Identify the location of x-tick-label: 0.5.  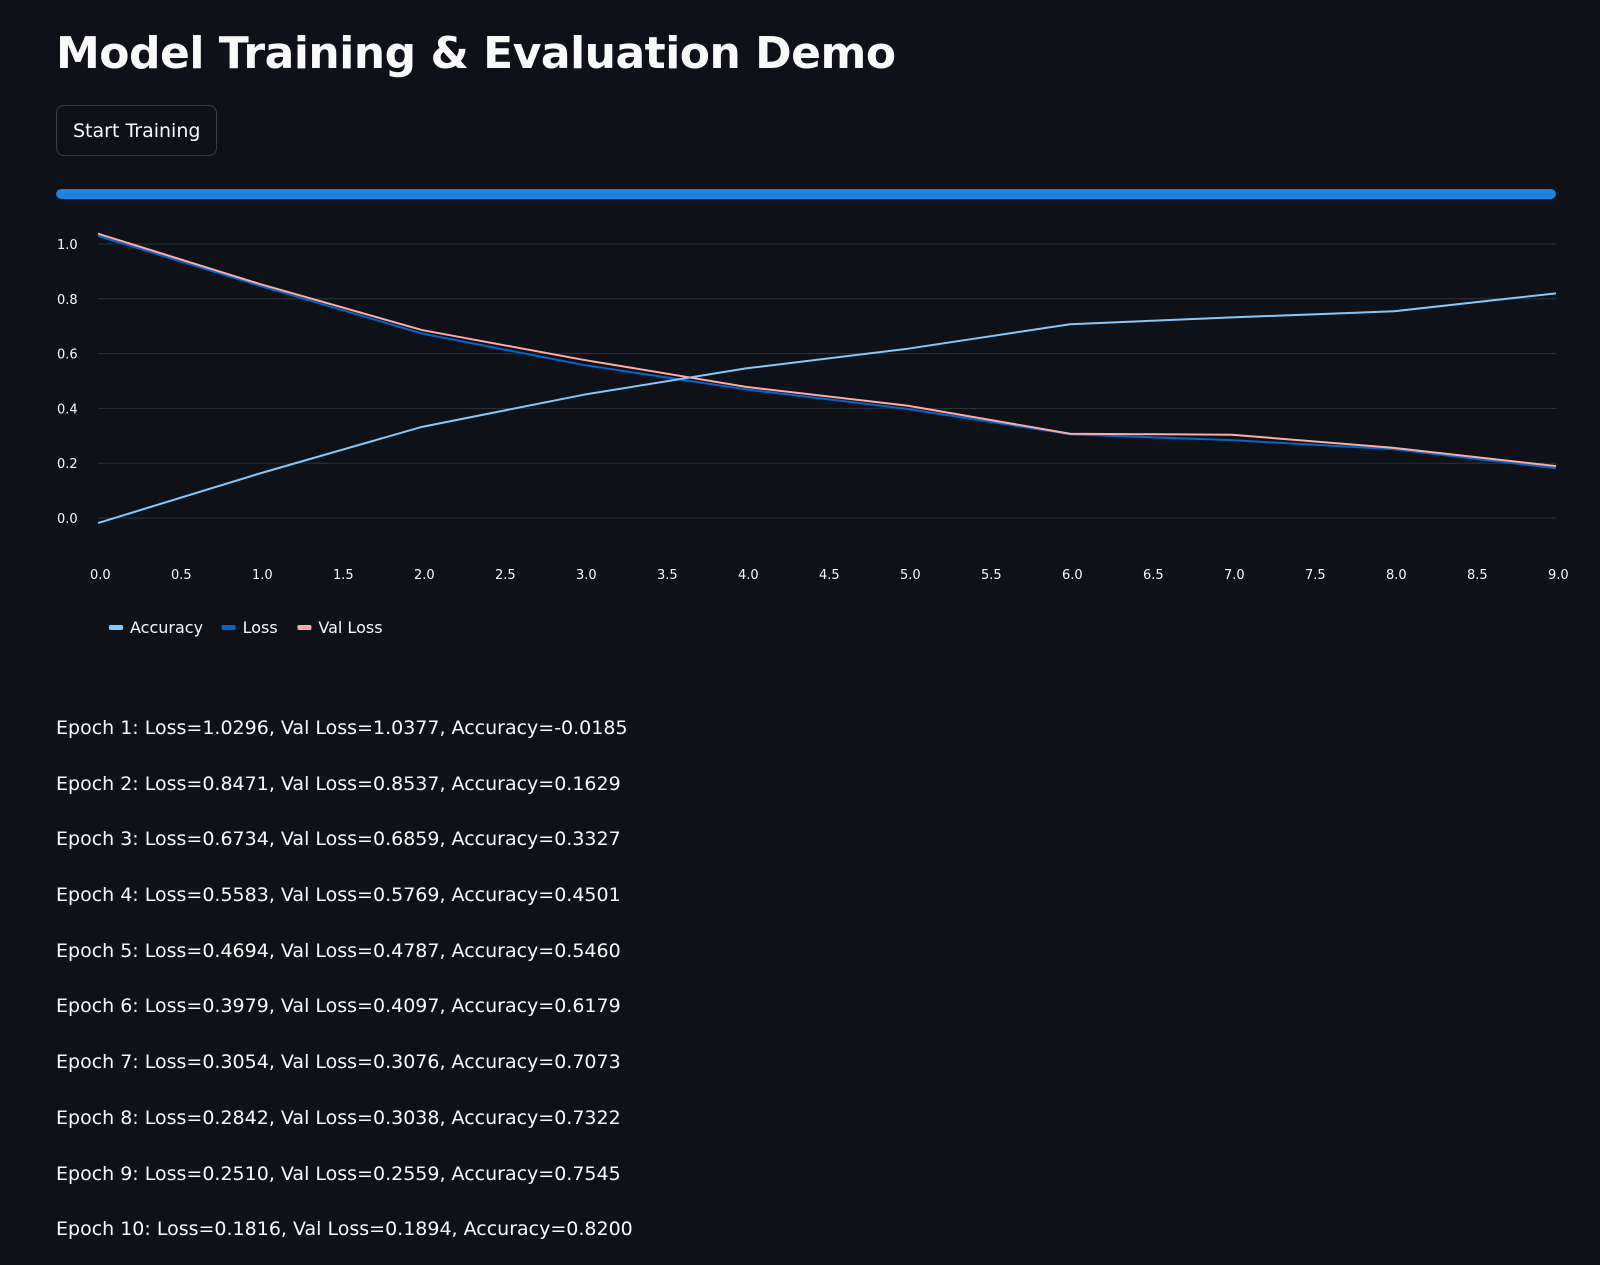
(181, 575).